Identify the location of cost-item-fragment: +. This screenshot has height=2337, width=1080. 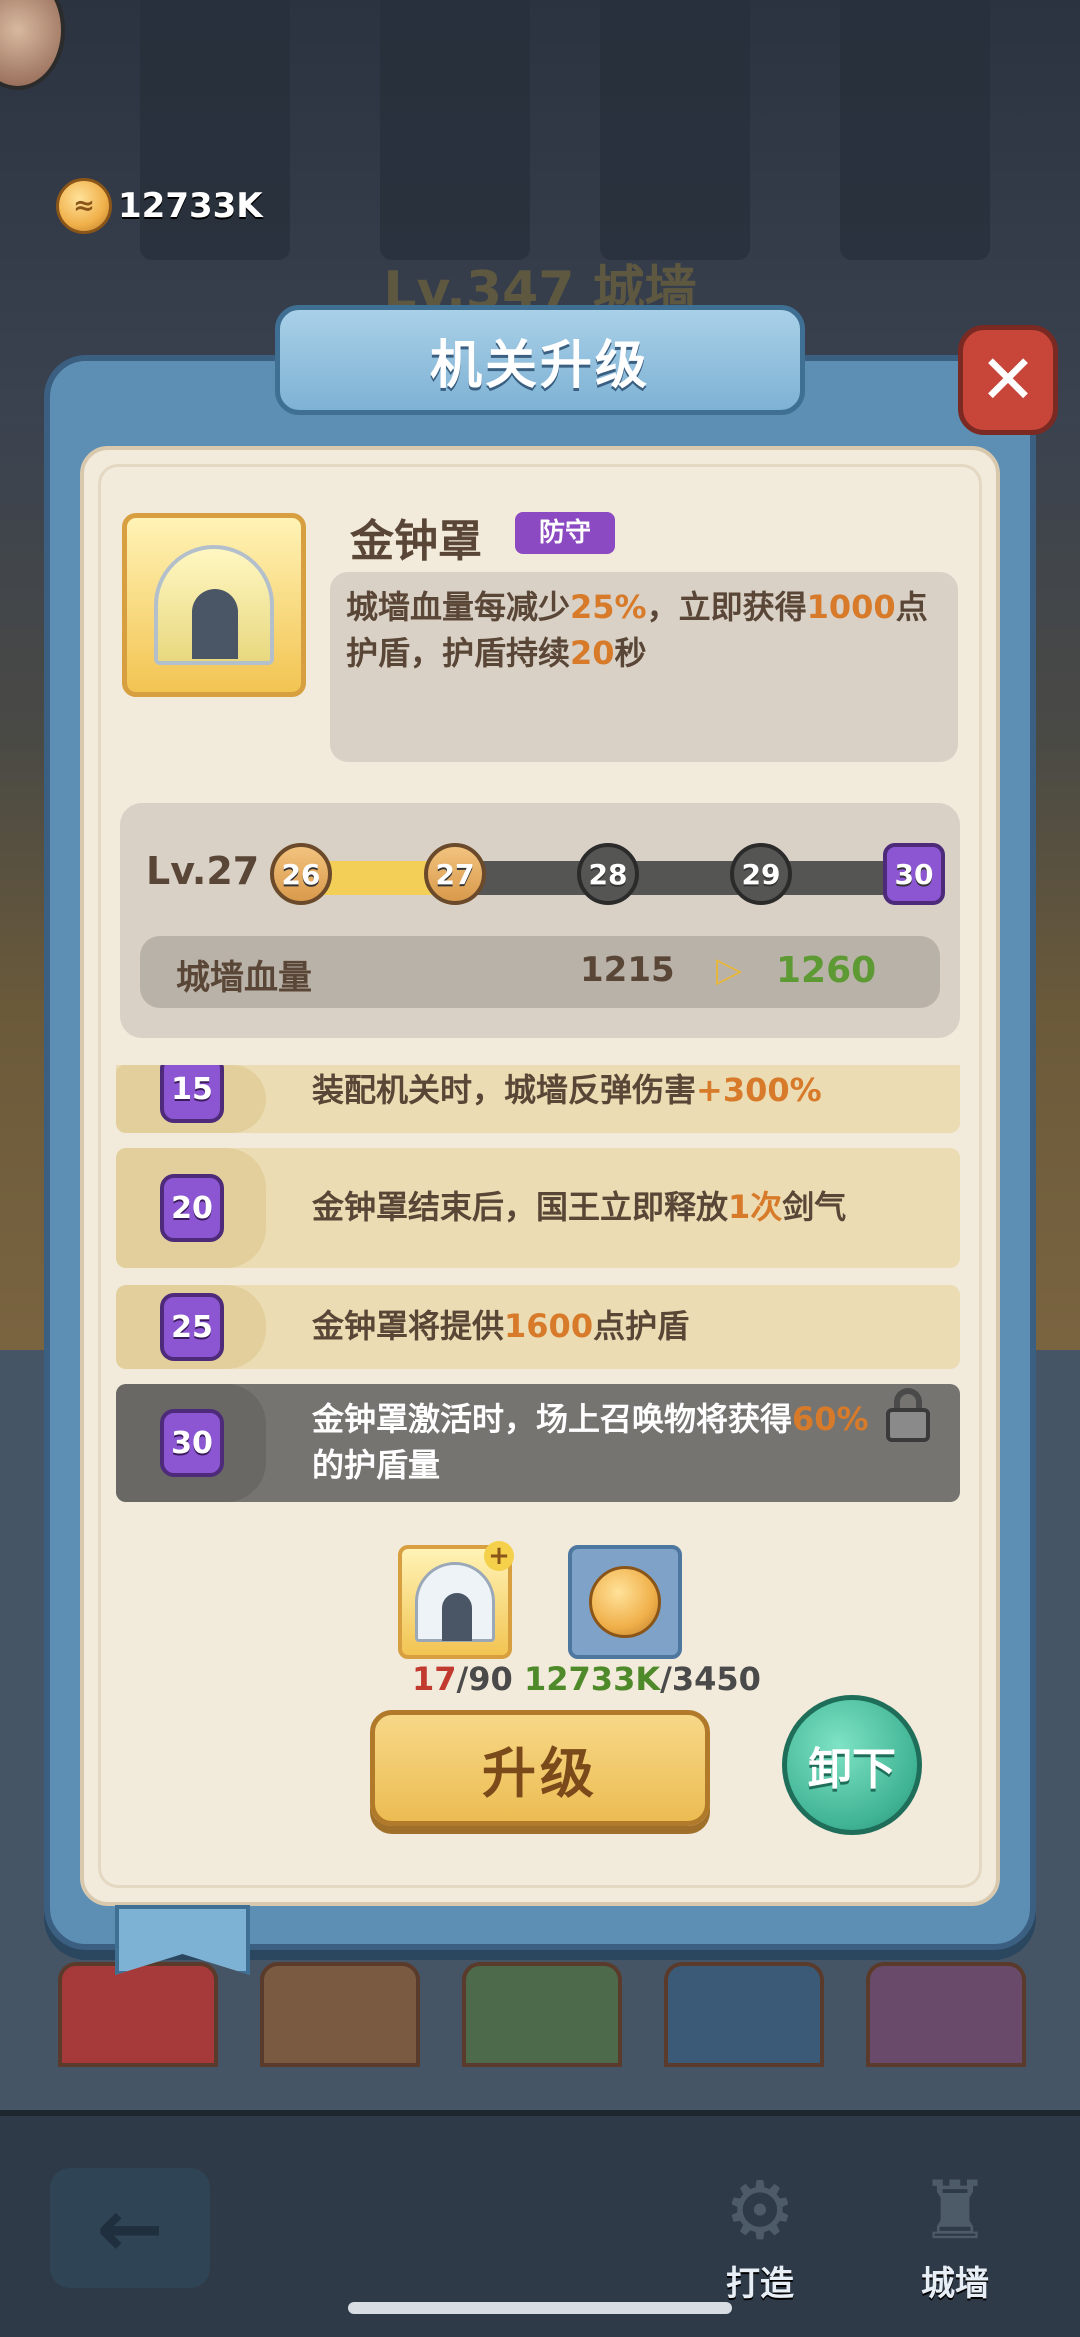
(456, 1600).